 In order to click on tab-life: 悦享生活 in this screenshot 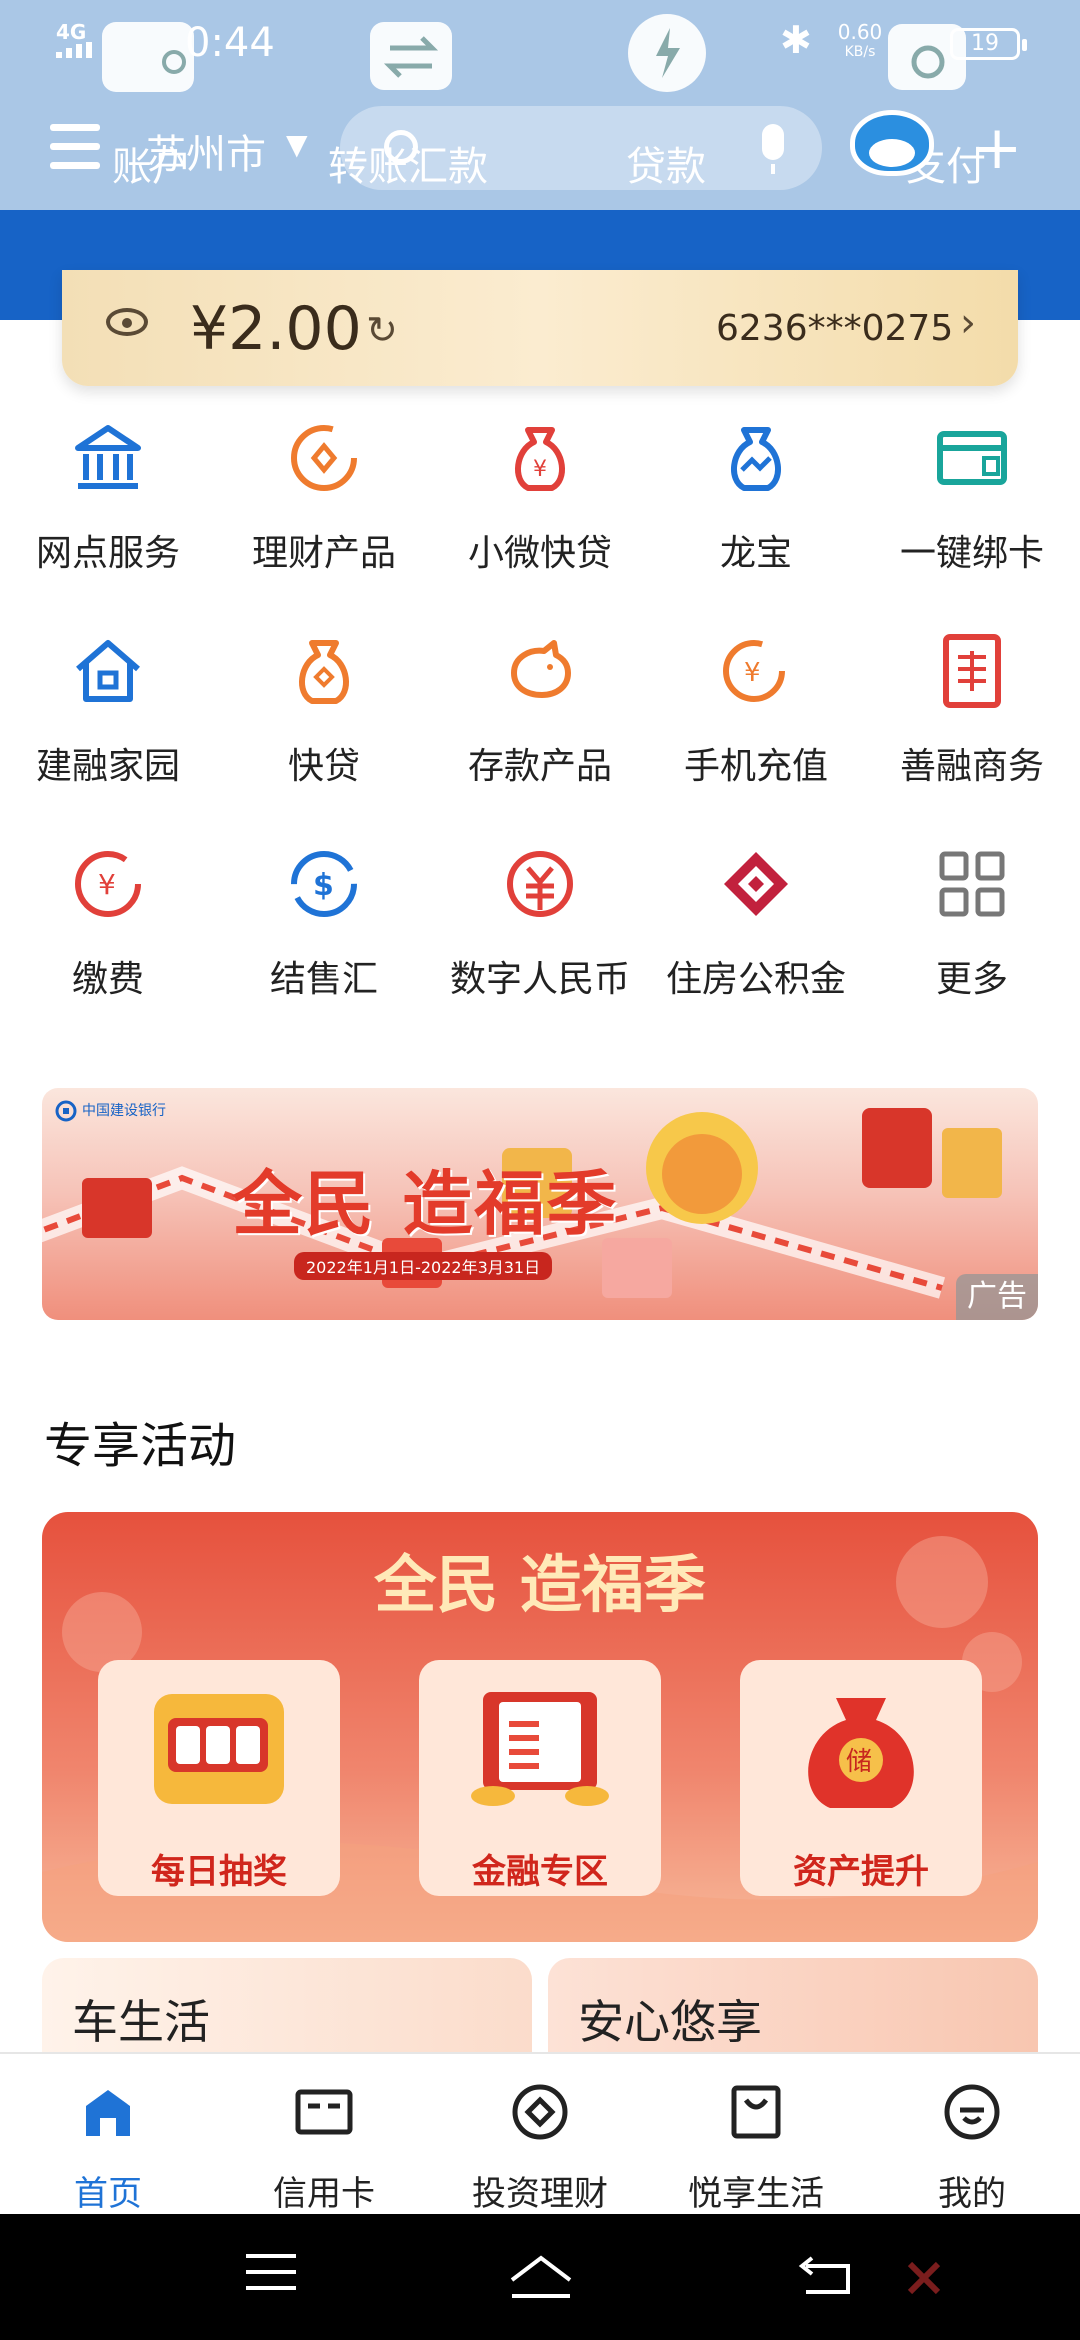, I will do `click(756, 2135)`.